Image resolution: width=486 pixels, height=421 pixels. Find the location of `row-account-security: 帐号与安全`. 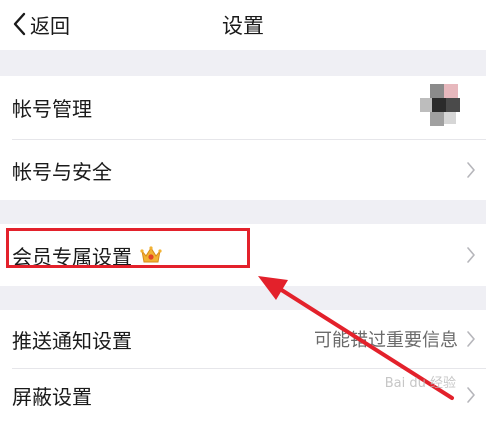

row-account-security: 帐号与安全 is located at coordinates (243, 170).